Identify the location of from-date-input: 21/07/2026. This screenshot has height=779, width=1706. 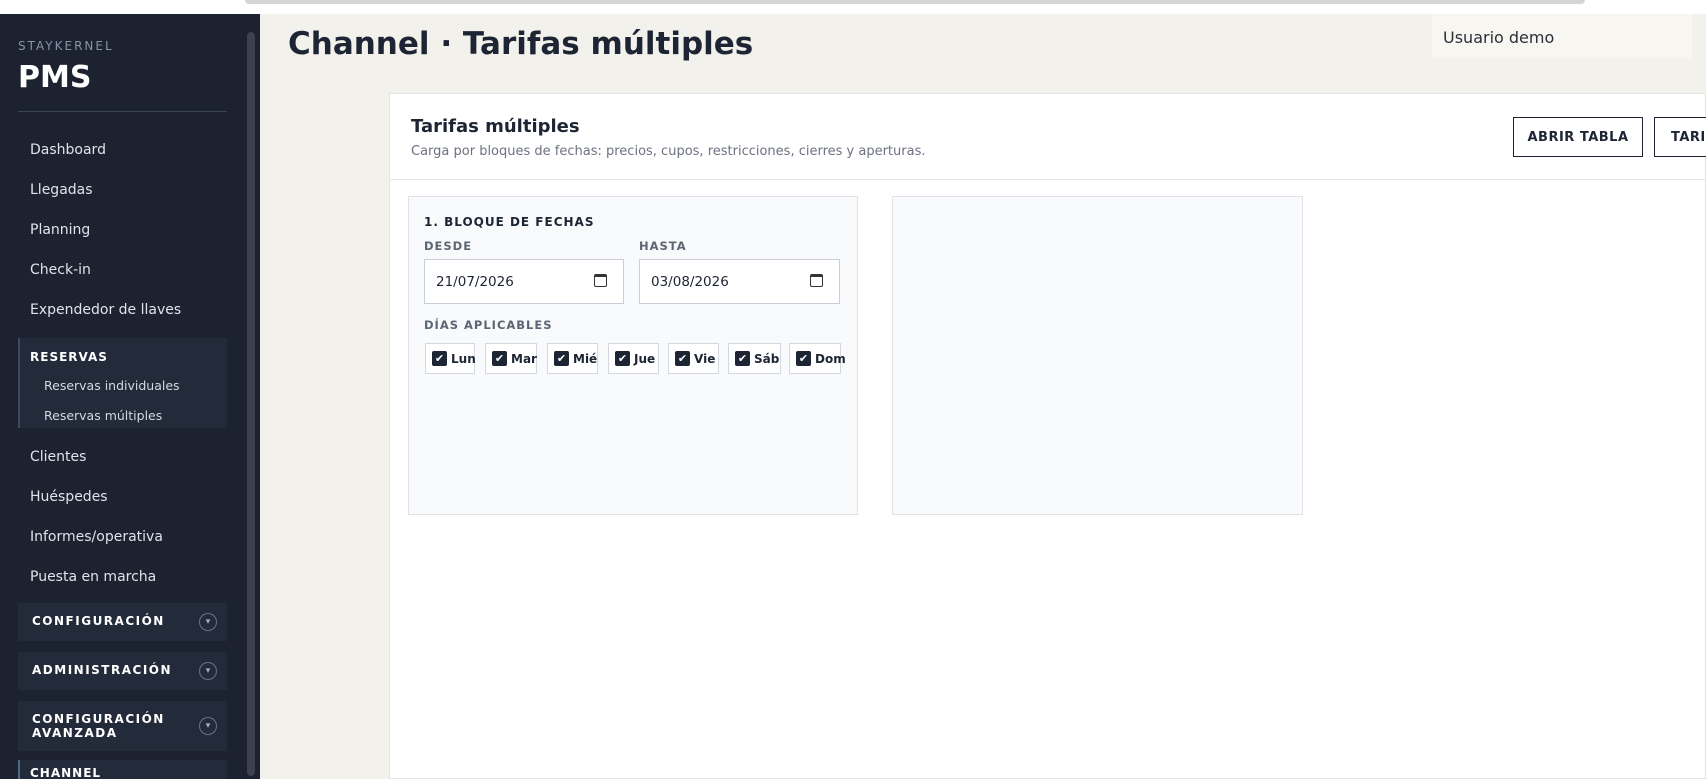
(524, 281).